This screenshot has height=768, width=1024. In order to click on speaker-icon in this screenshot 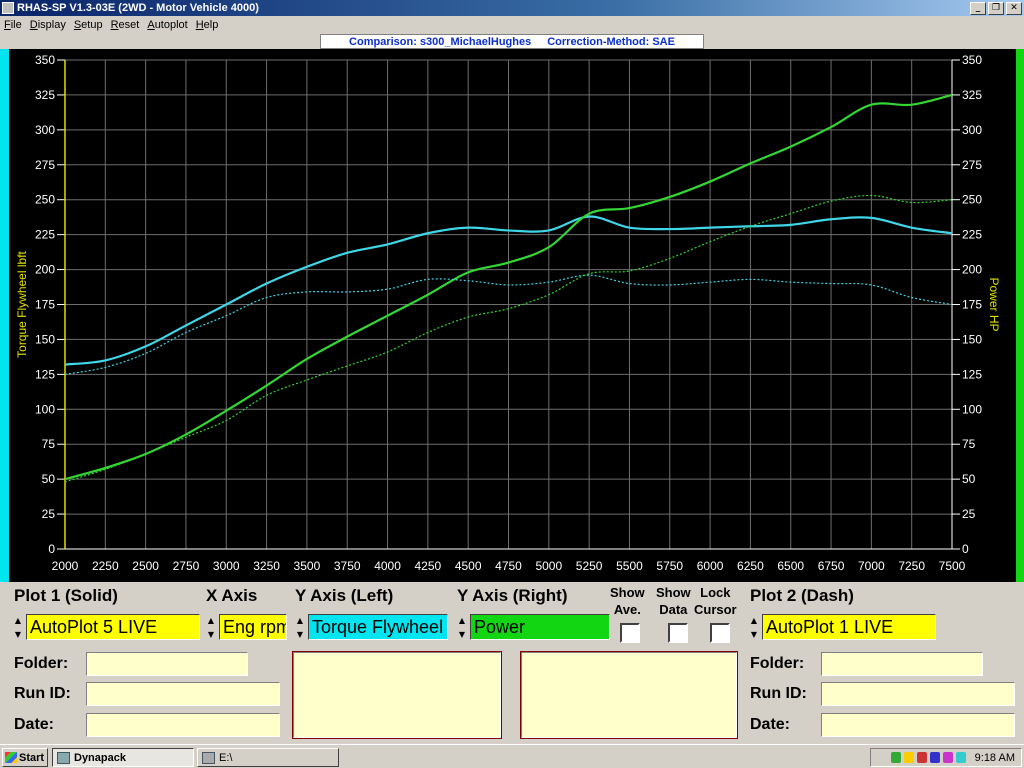, I will do `click(960, 757)`.